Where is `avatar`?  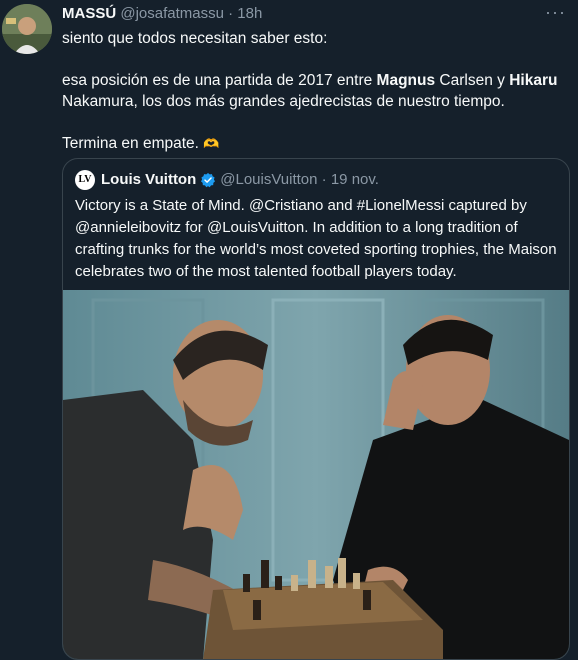
avatar is located at coordinates (27, 29).